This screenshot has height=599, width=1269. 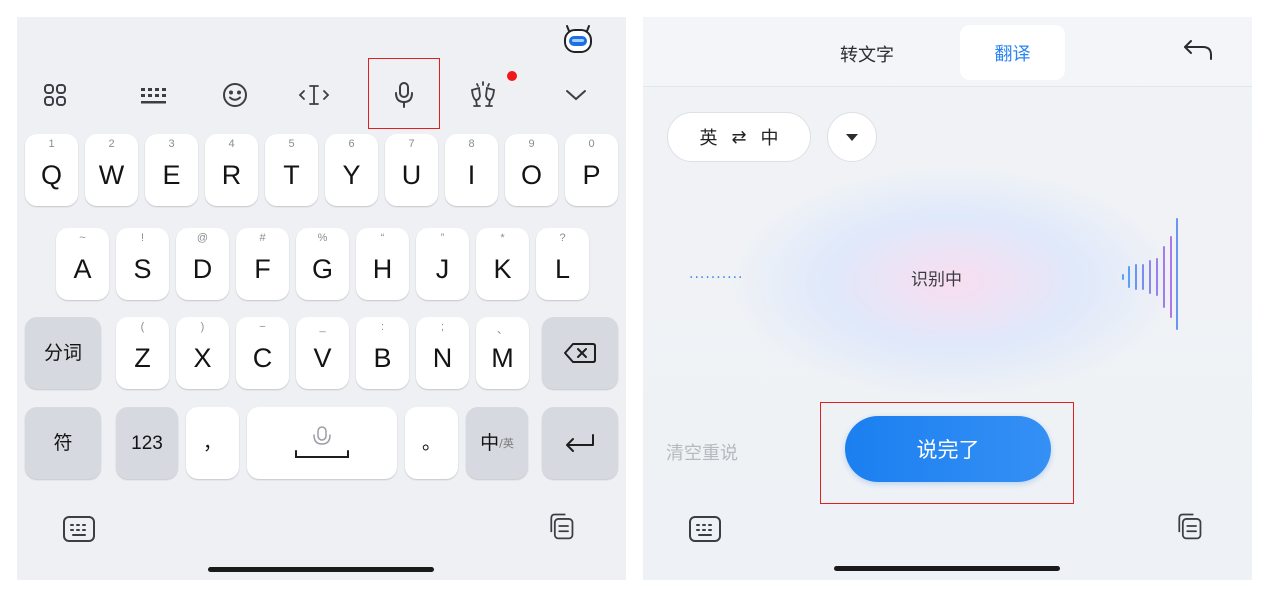 What do you see at coordinates (867, 54) in the screenshot?
I see `tab-transcribe: 转文字` at bounding box center [867, 54].